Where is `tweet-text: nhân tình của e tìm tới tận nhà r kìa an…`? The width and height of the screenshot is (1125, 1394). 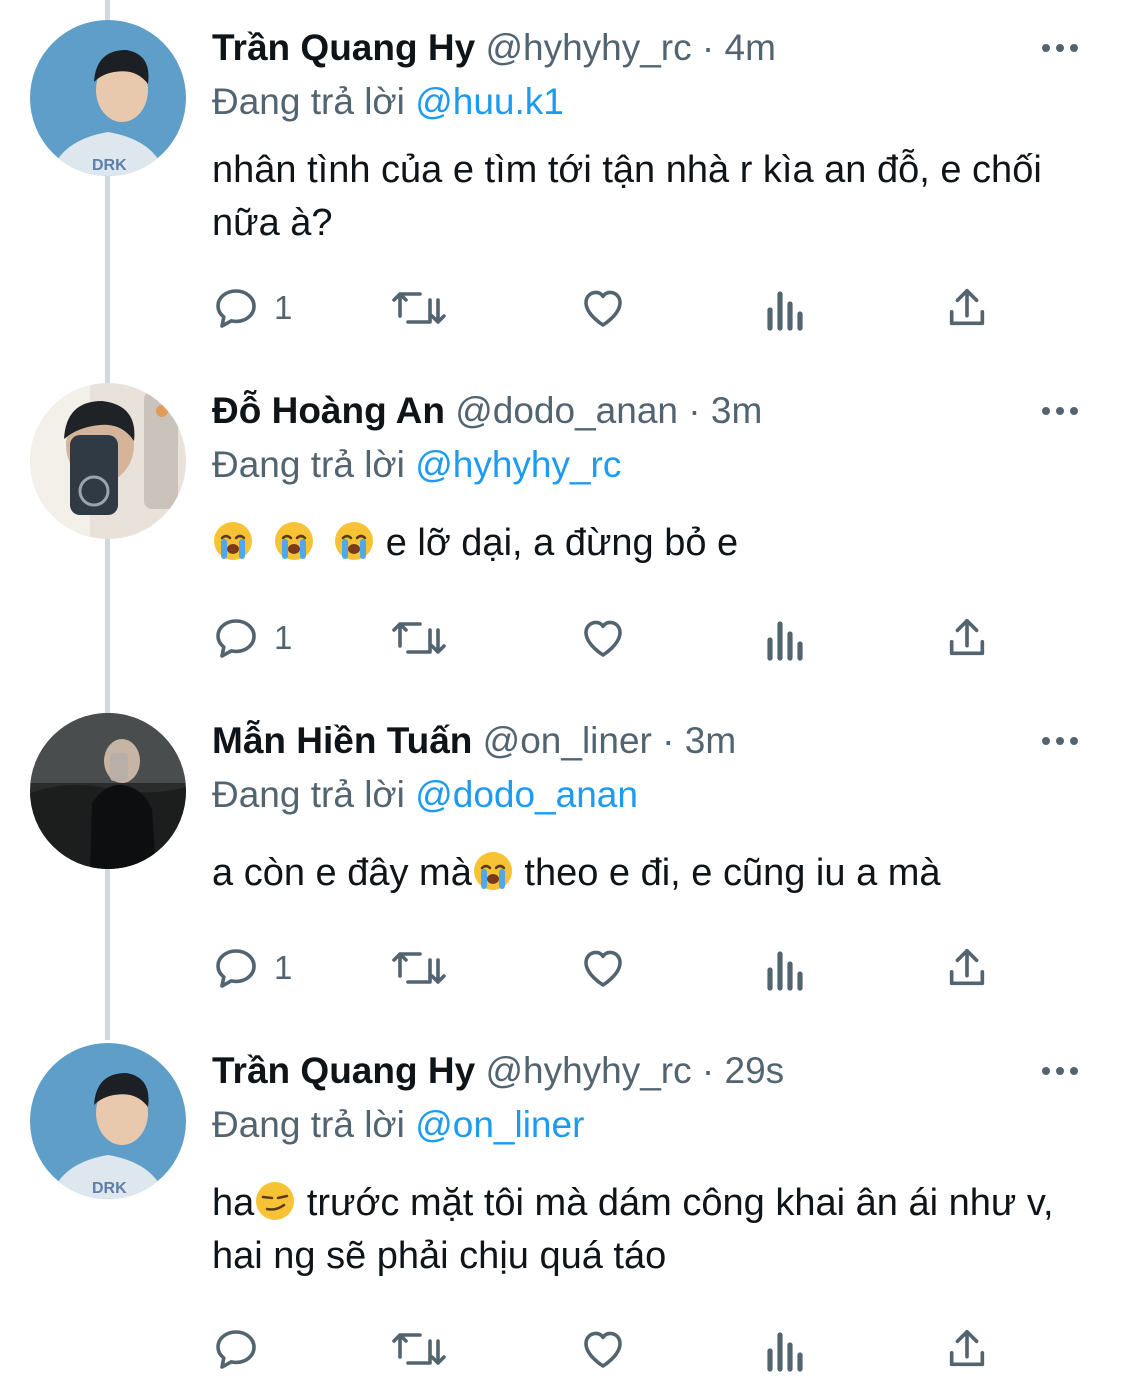
tweet-text: nhân tình của e tìm tới tận nhà r kìa an… is located at coordinates (648, 197).